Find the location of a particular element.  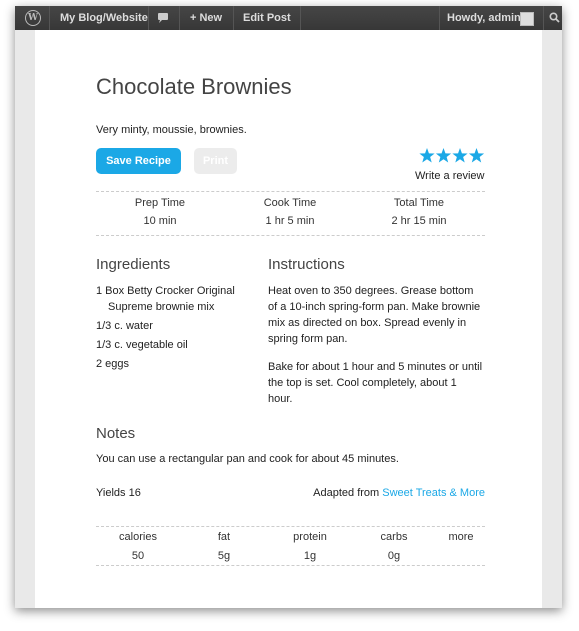

prep-time-value: 10 min is located at coordinates (160, 221).